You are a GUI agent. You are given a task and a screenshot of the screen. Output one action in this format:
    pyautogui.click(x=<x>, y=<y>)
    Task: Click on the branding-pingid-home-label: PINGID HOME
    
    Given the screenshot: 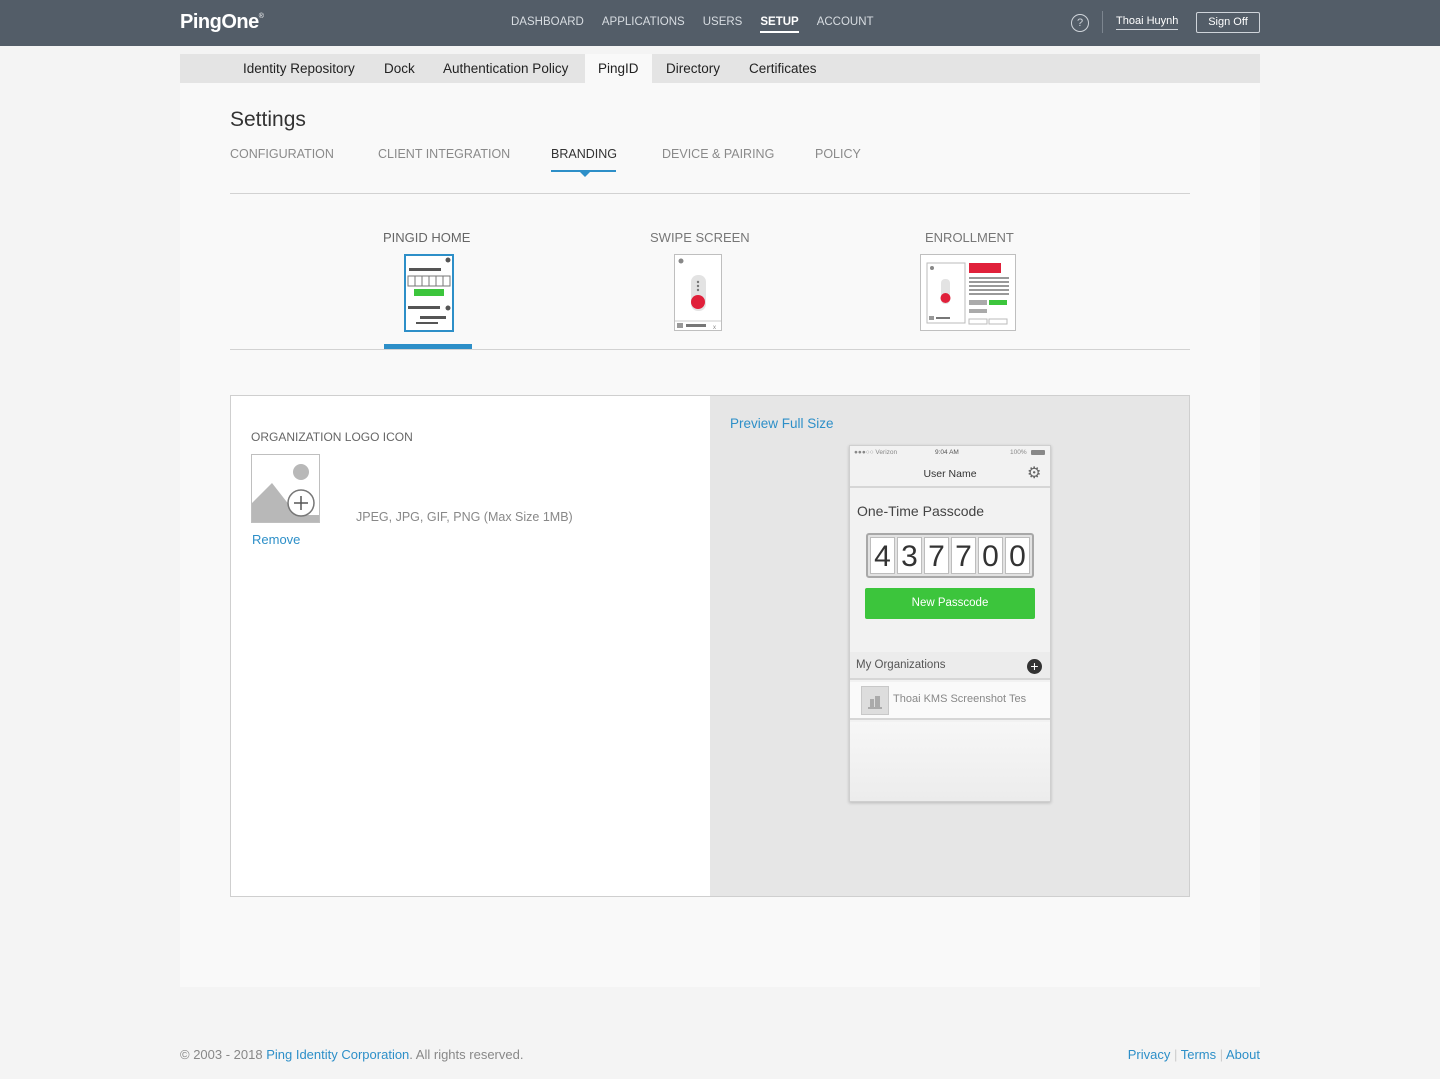 What is the action you would take?
    pyautogui.click(x=426, y=237)
    